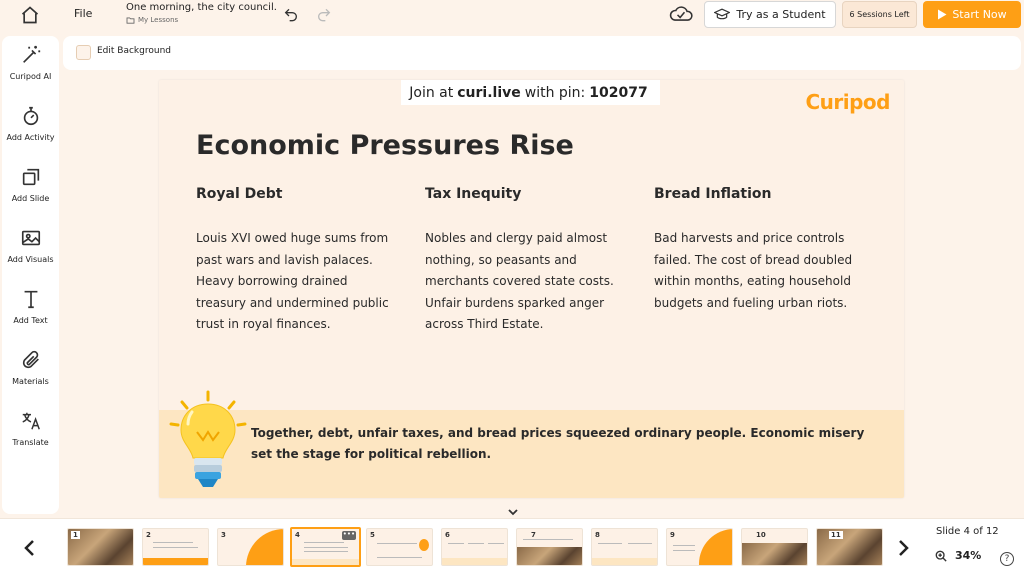  I want to click on play-icon, so click(942, 14).